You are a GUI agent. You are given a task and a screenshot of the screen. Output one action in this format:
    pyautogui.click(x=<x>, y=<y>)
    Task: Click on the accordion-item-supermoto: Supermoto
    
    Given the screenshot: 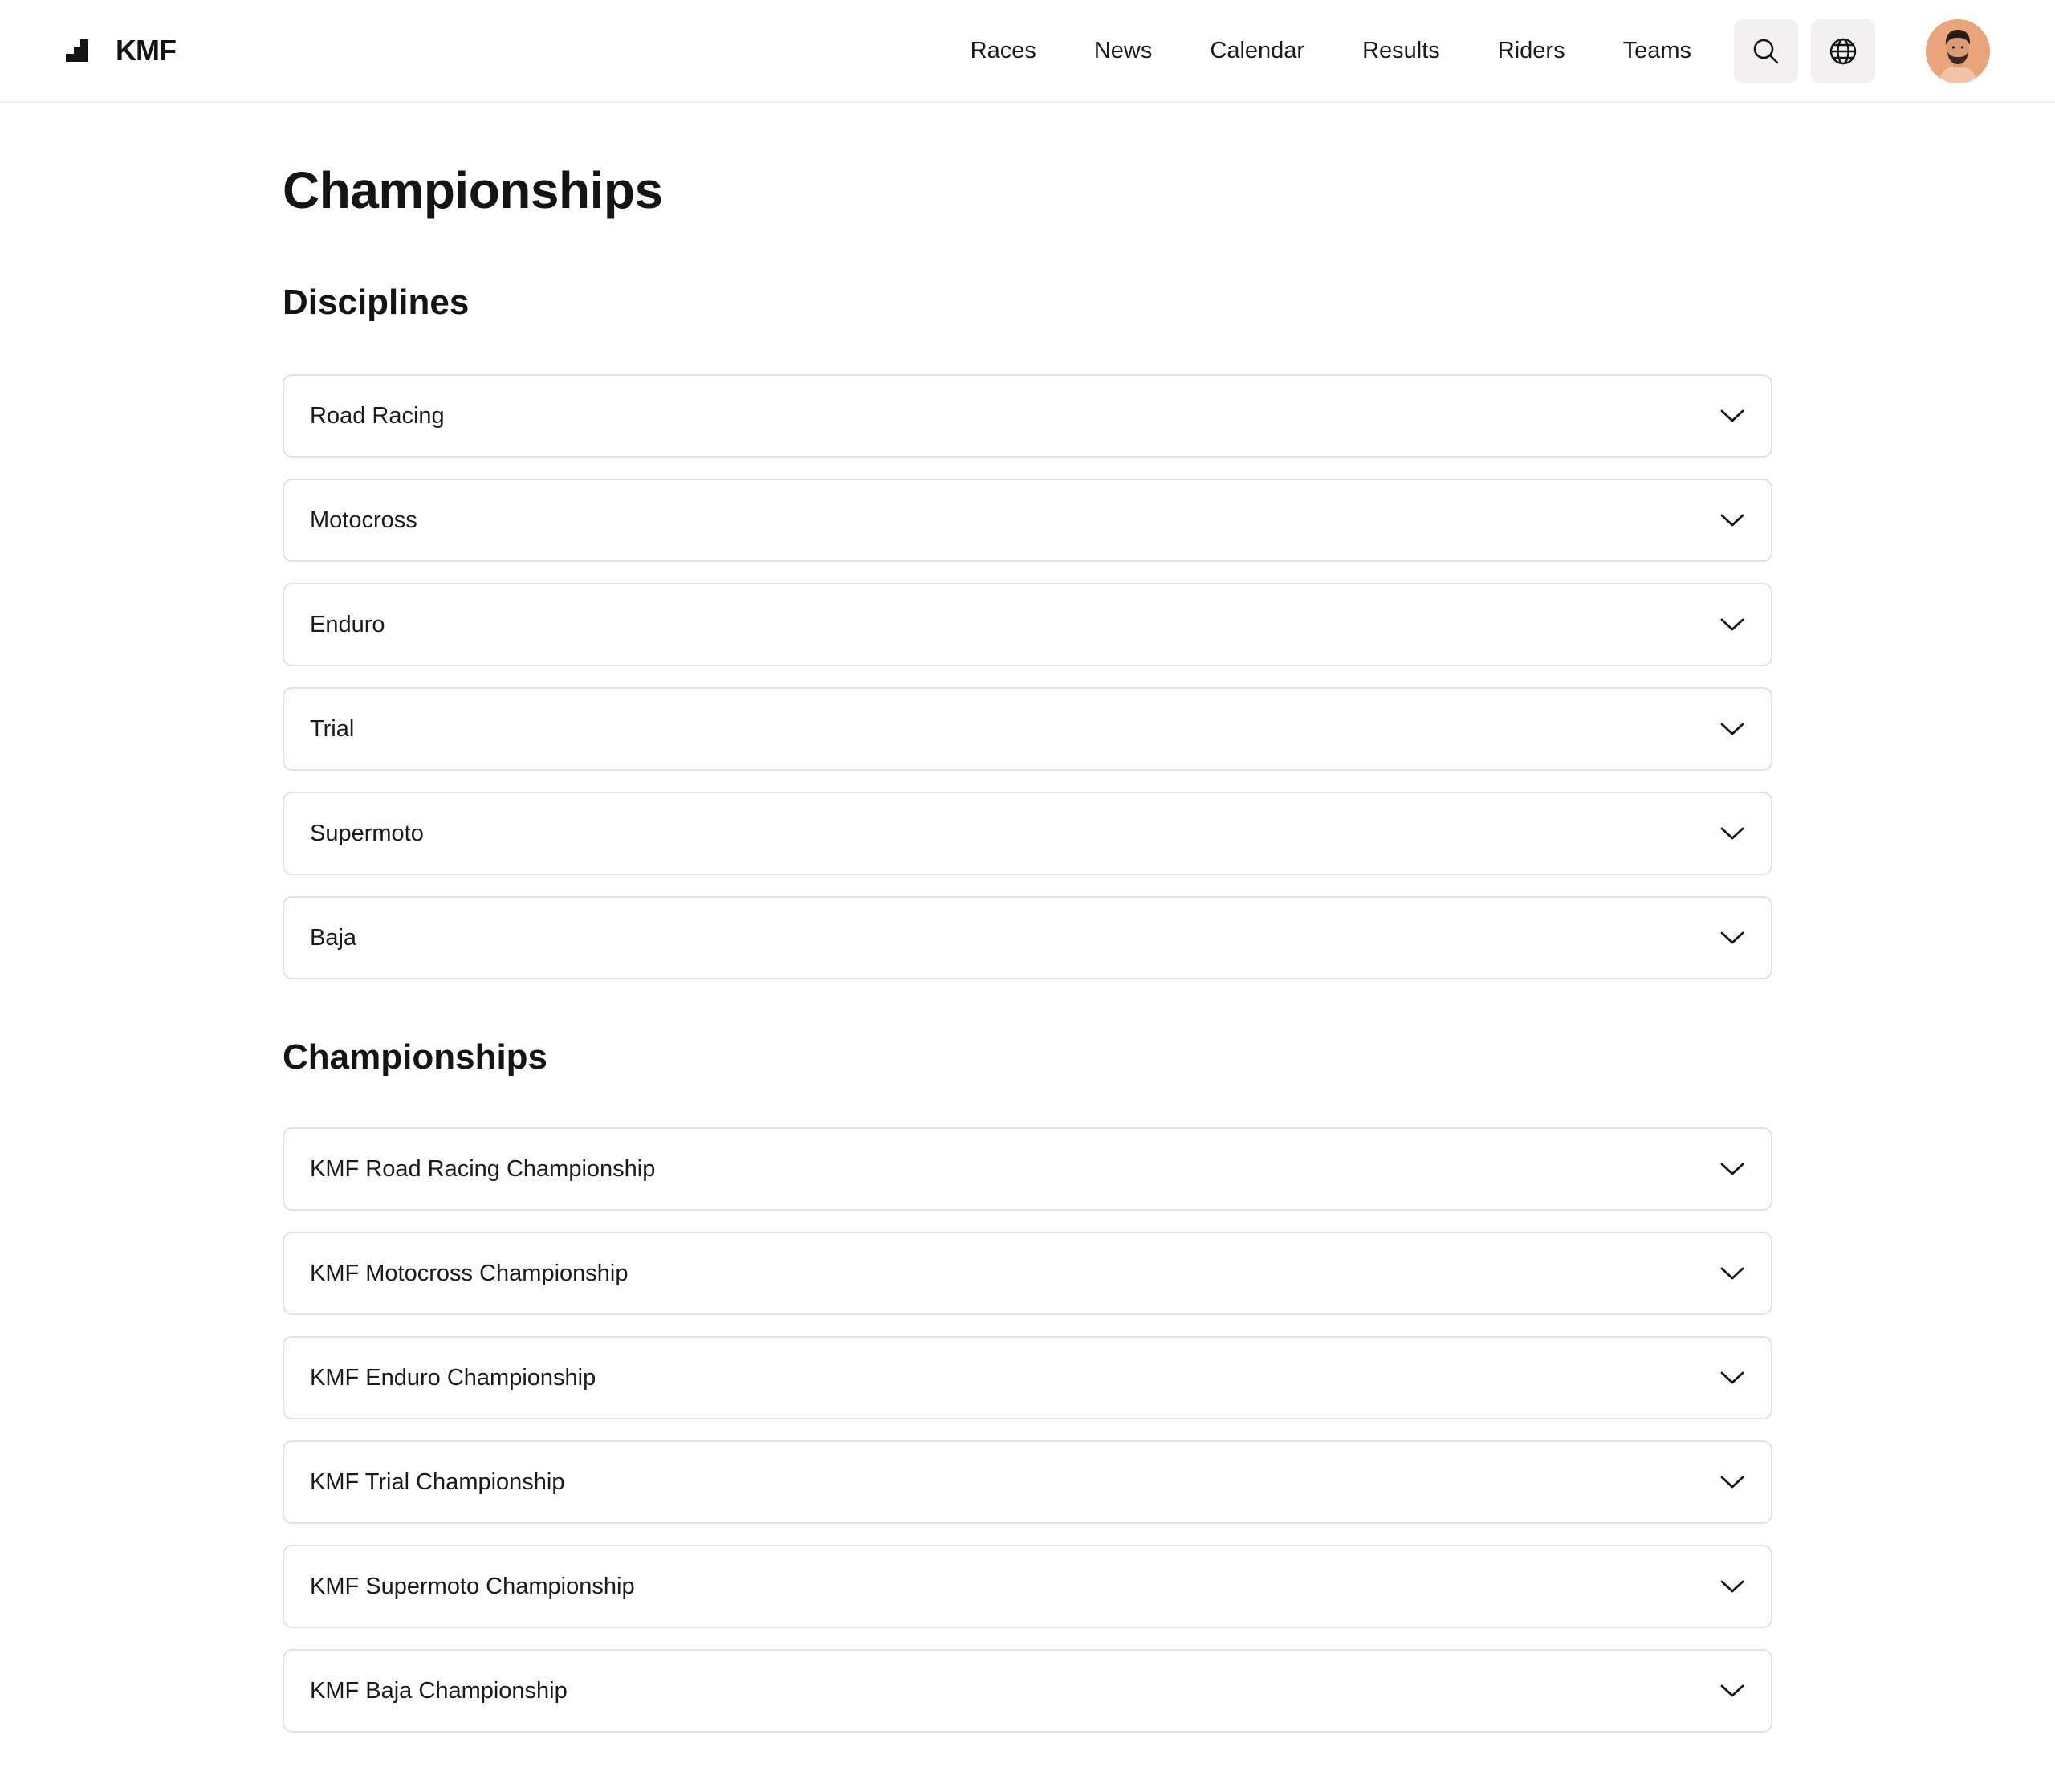 What is the action you would take?
    pyautogui.click(x=1027, y=833)
    